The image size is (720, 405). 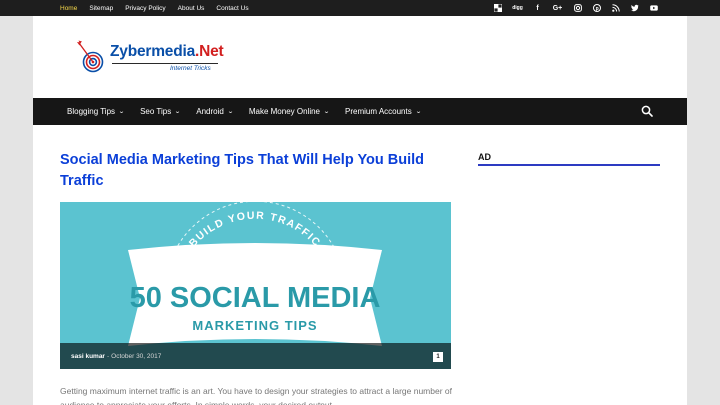 I want to click on youtube-icon, so click(x=653, y=8).